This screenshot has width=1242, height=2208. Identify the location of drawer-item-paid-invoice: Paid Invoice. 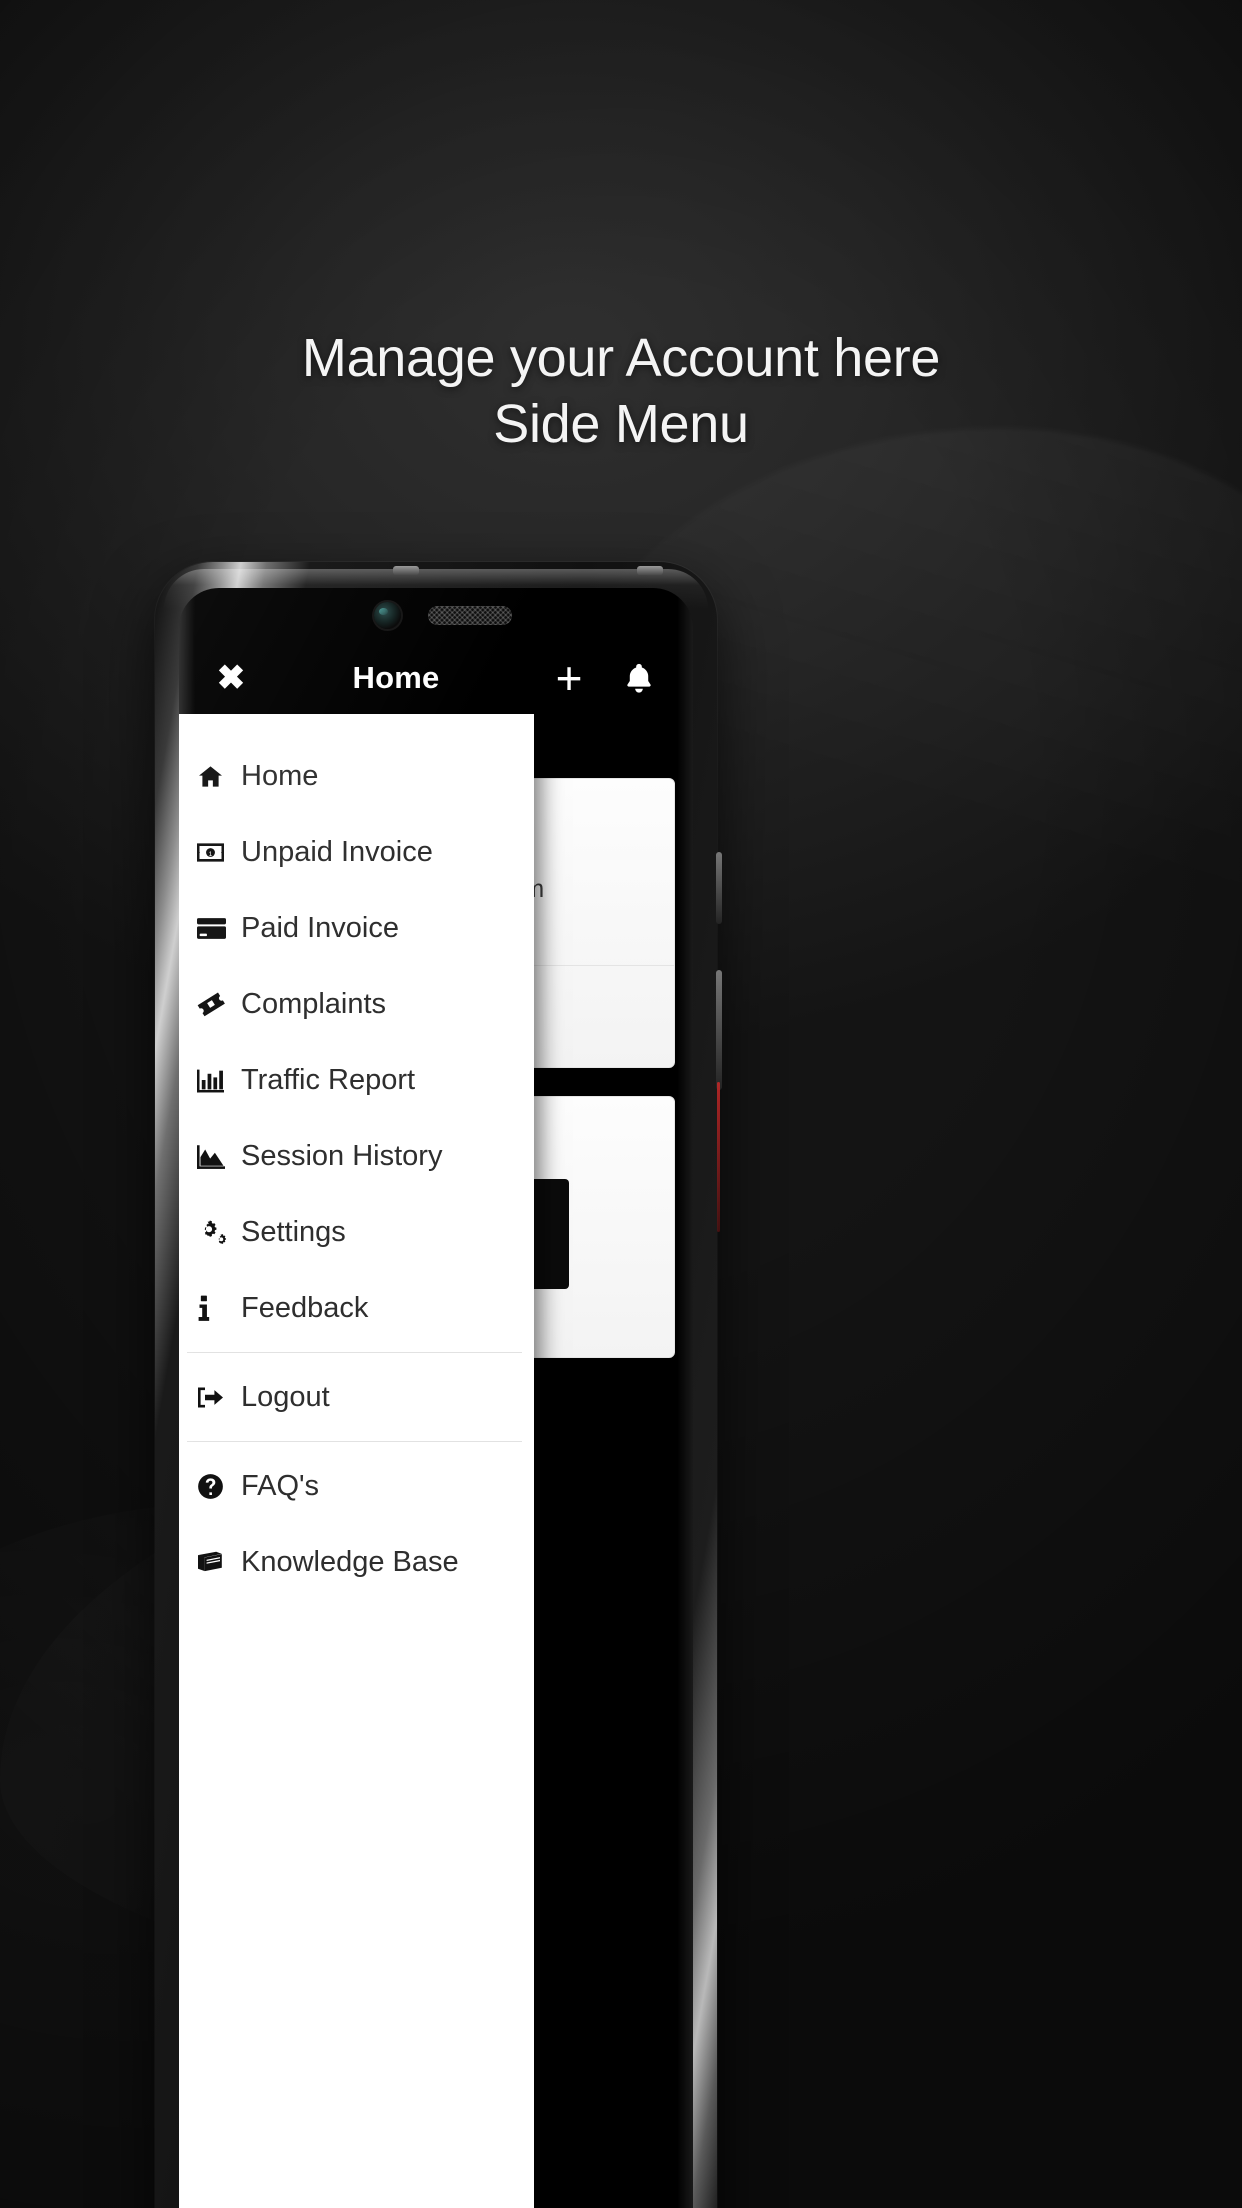
(356, 928).